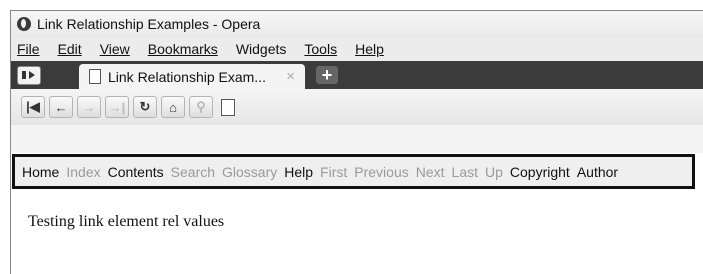 This screenshot has width=703, height=274. What do you see at coordinates (29, 75) in the screenshot?
I see `panel-toggle-icon` at bounding box center [29, 75].